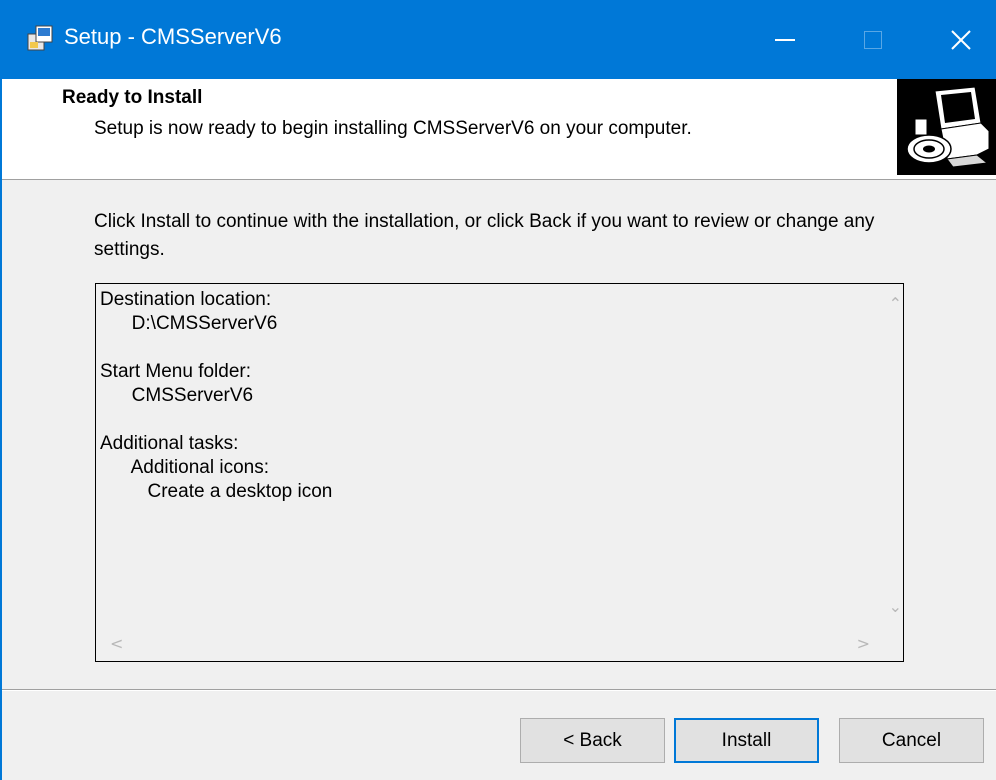 This screenshot has height=780, width=996. What do you see at coordinates (176, 371) in the screenshot?
I see `summary-line: Start Menu folder:` at bounding box center [176, 371].